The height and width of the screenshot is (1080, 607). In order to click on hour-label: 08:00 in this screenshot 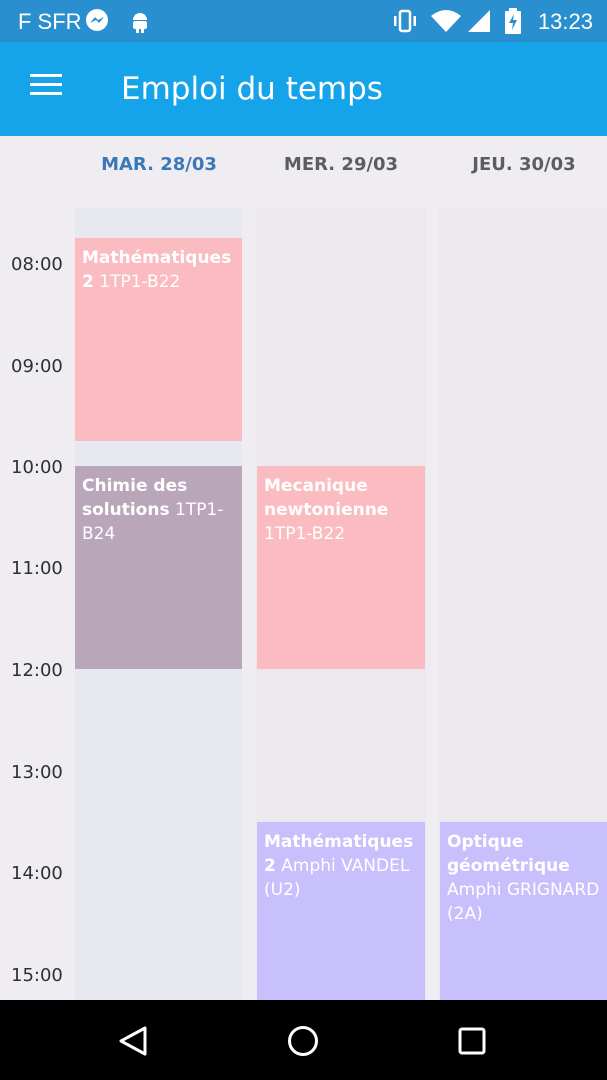, I will do `click(37, 264)`.